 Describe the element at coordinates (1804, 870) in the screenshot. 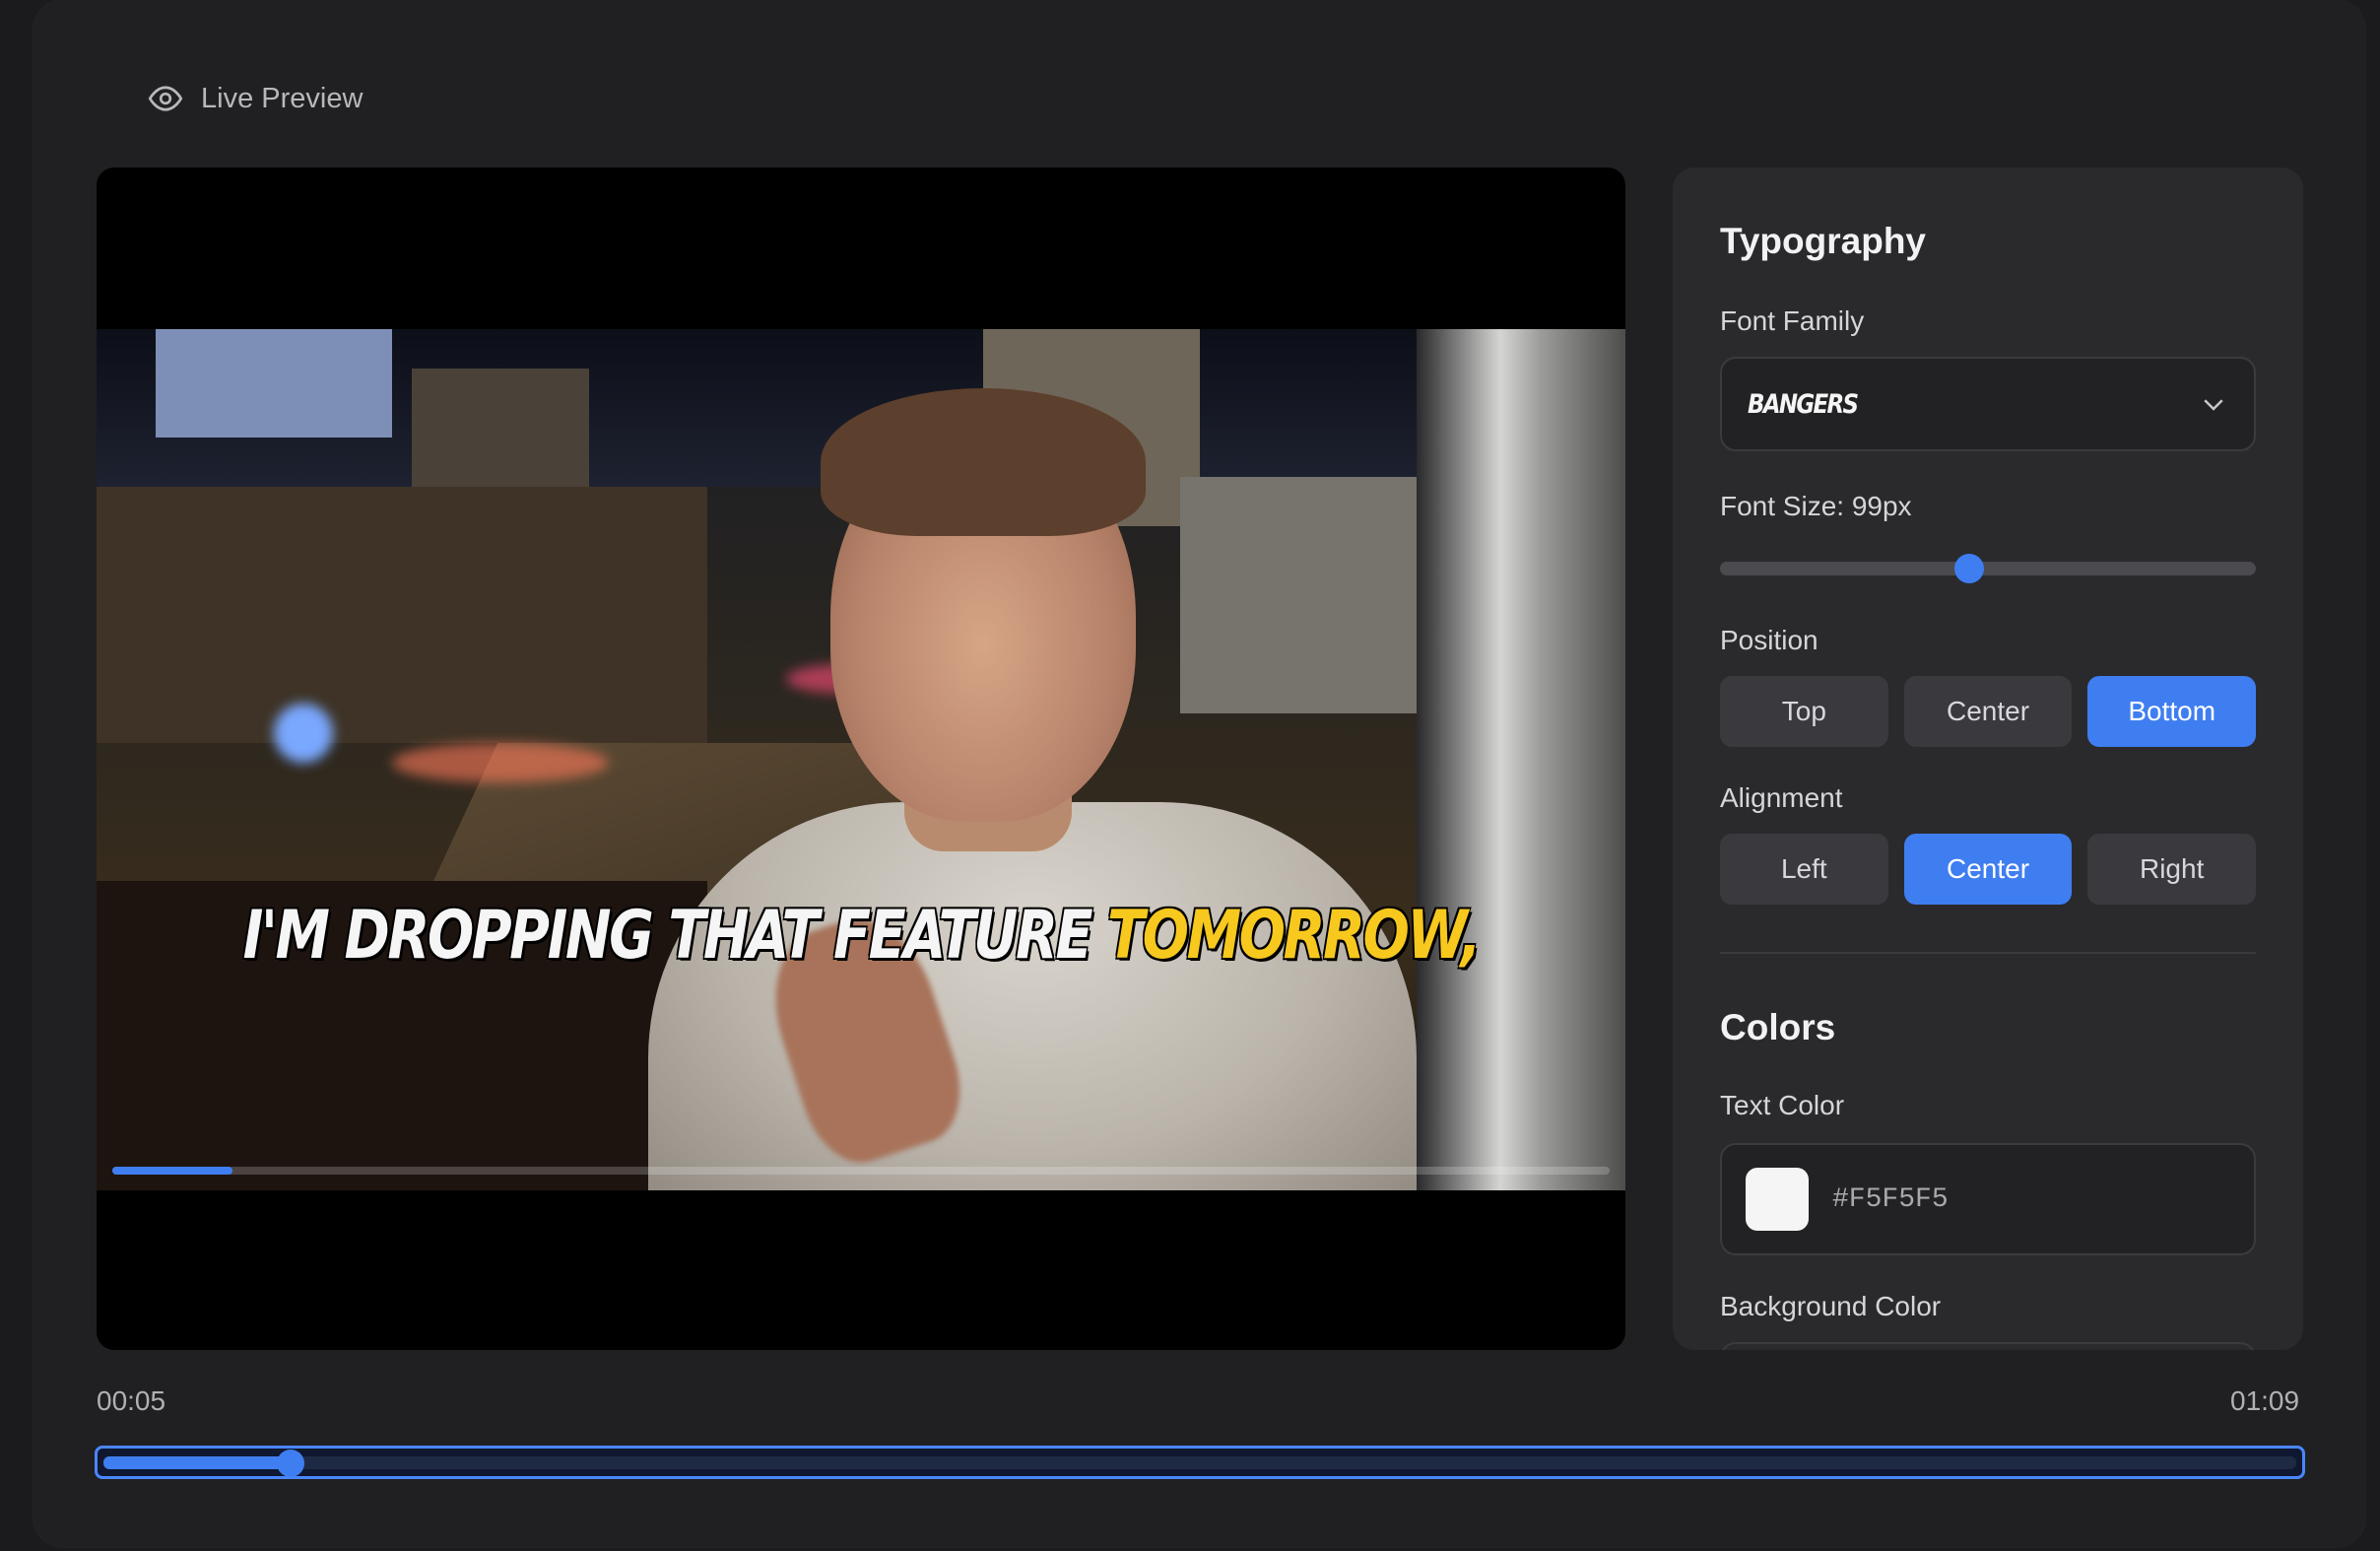

I see `alignment-left-button: Left` at that location.